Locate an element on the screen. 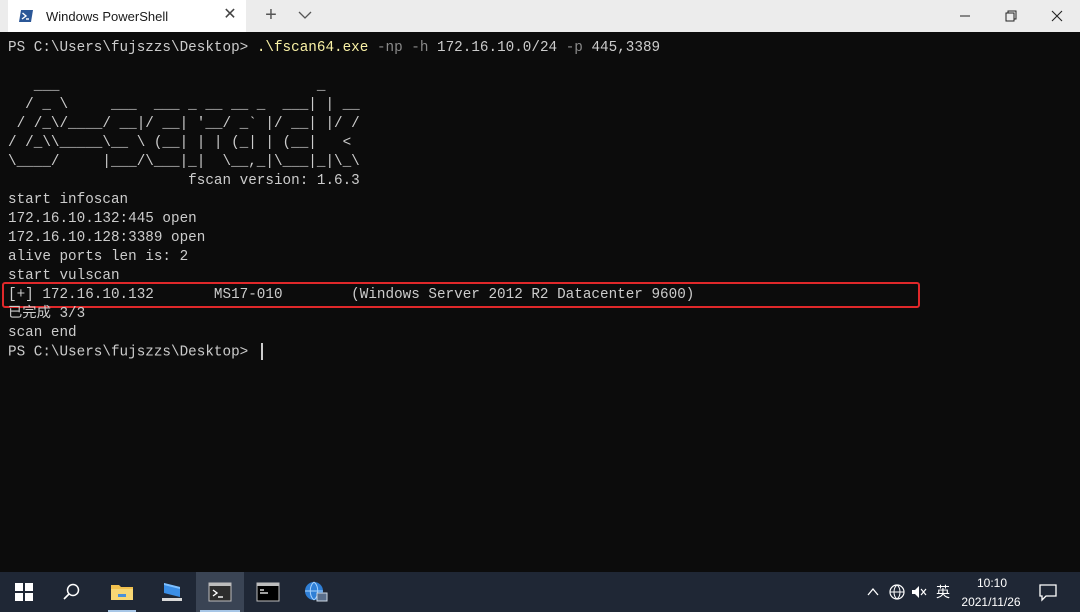 This screenshot has height=612, width=1080. folder-icon is located at coordinates (122, 592).